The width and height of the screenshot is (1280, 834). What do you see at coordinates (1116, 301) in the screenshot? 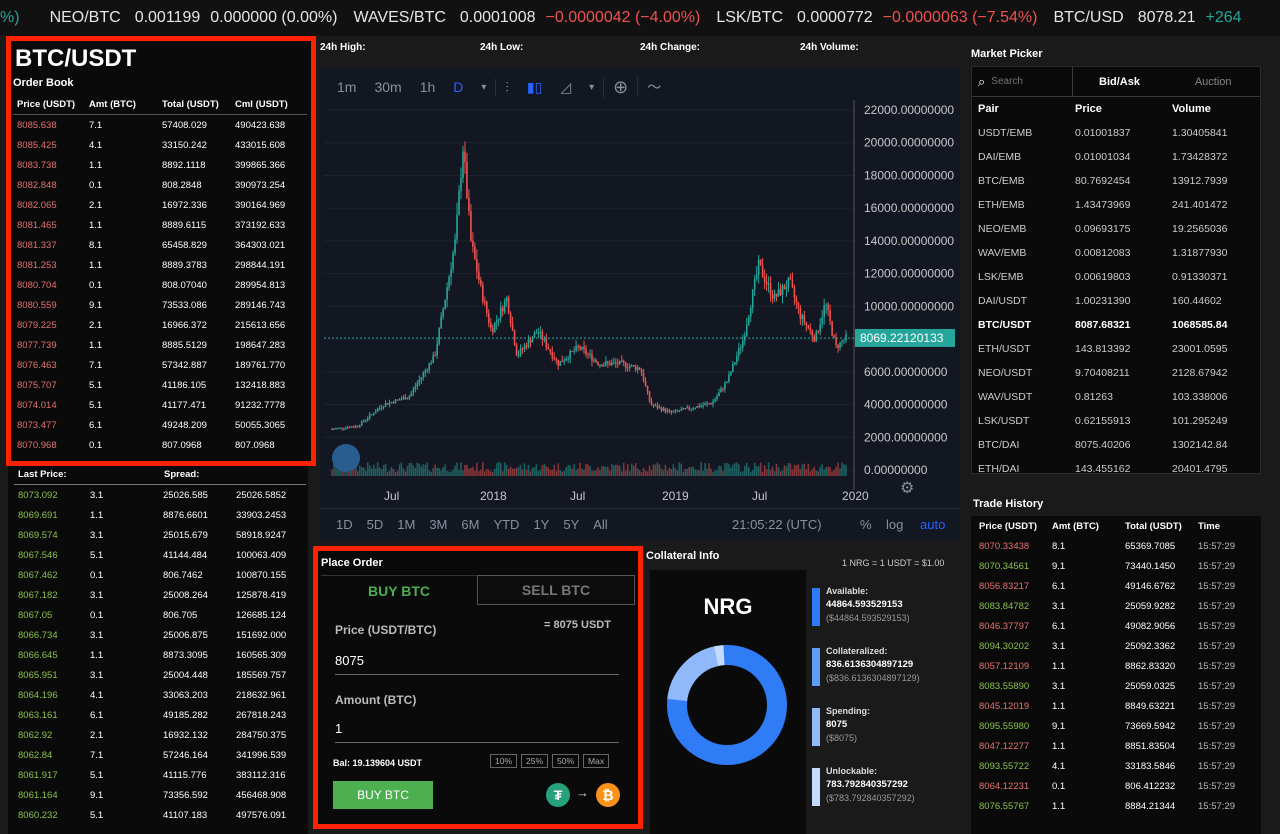
I see `market-row: DAI/USDT 1.00231390 160.44602` at bounding box center [1116, 301].